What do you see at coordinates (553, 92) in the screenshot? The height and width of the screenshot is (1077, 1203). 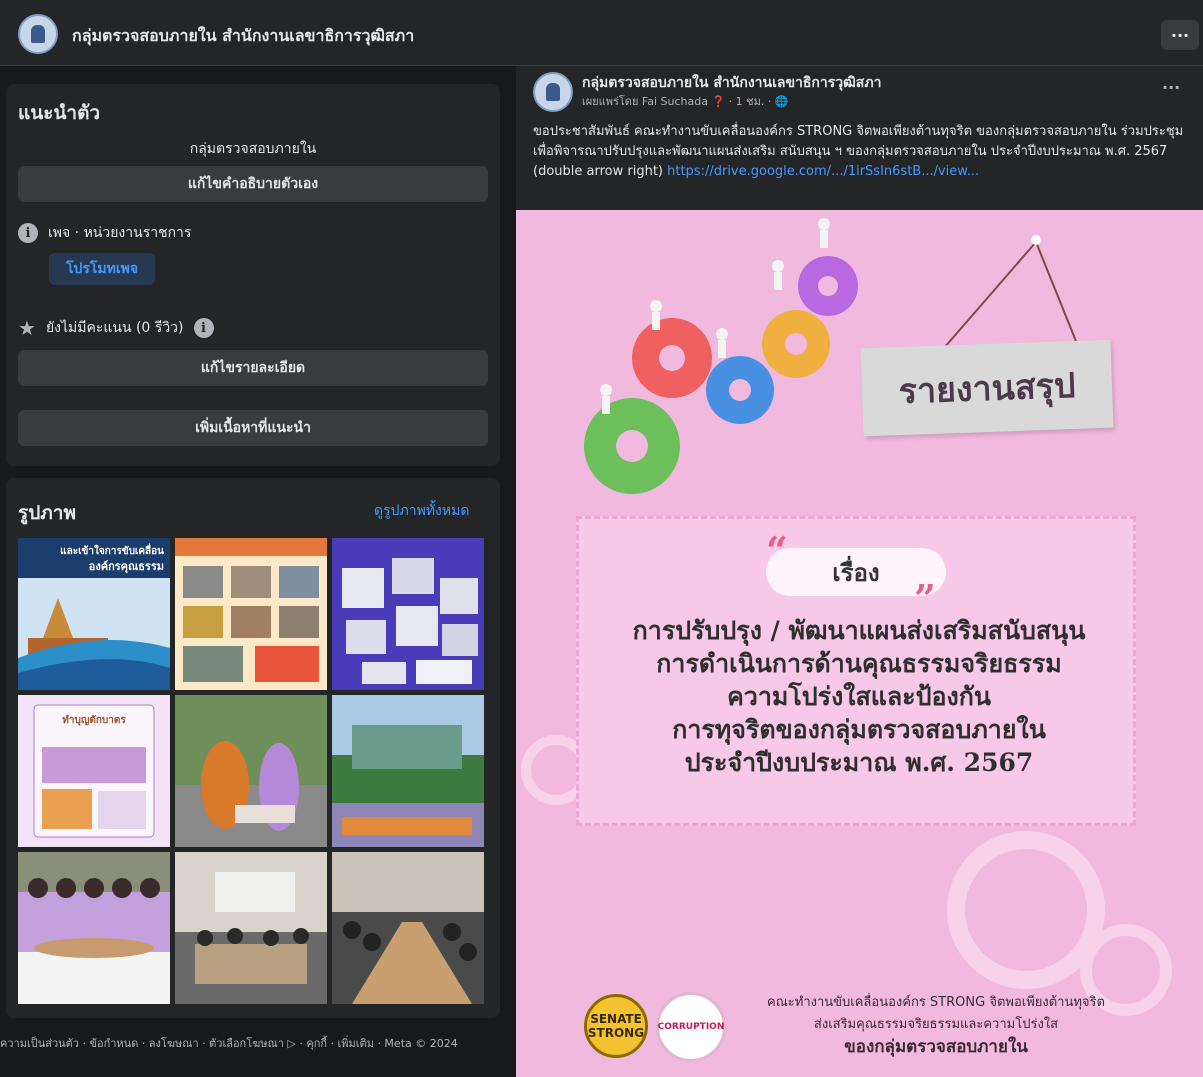 I see `post-author-avatar` at bounding box center [553, 92].